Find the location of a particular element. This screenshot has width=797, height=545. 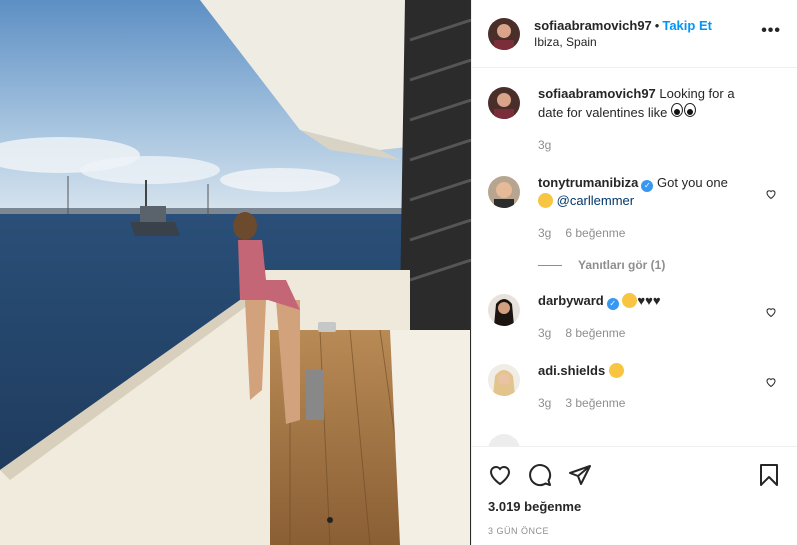

heart-eyes-emoji-icon is located at coordinates (616, 370).